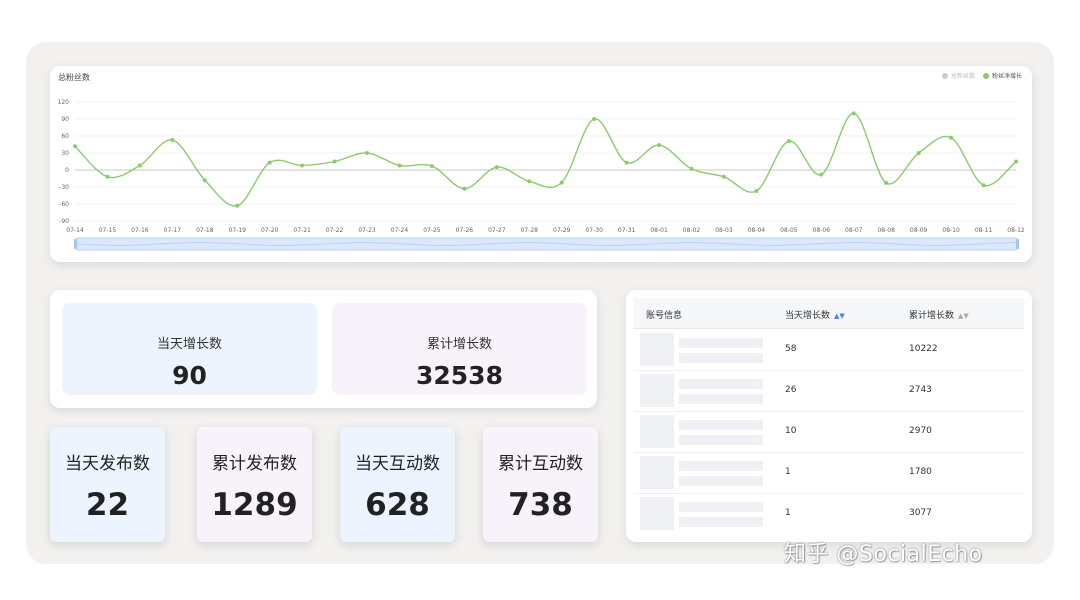 This screenshot has height=600, width=1080. I want to click on y-tick-label: 0, so click(67, 170).